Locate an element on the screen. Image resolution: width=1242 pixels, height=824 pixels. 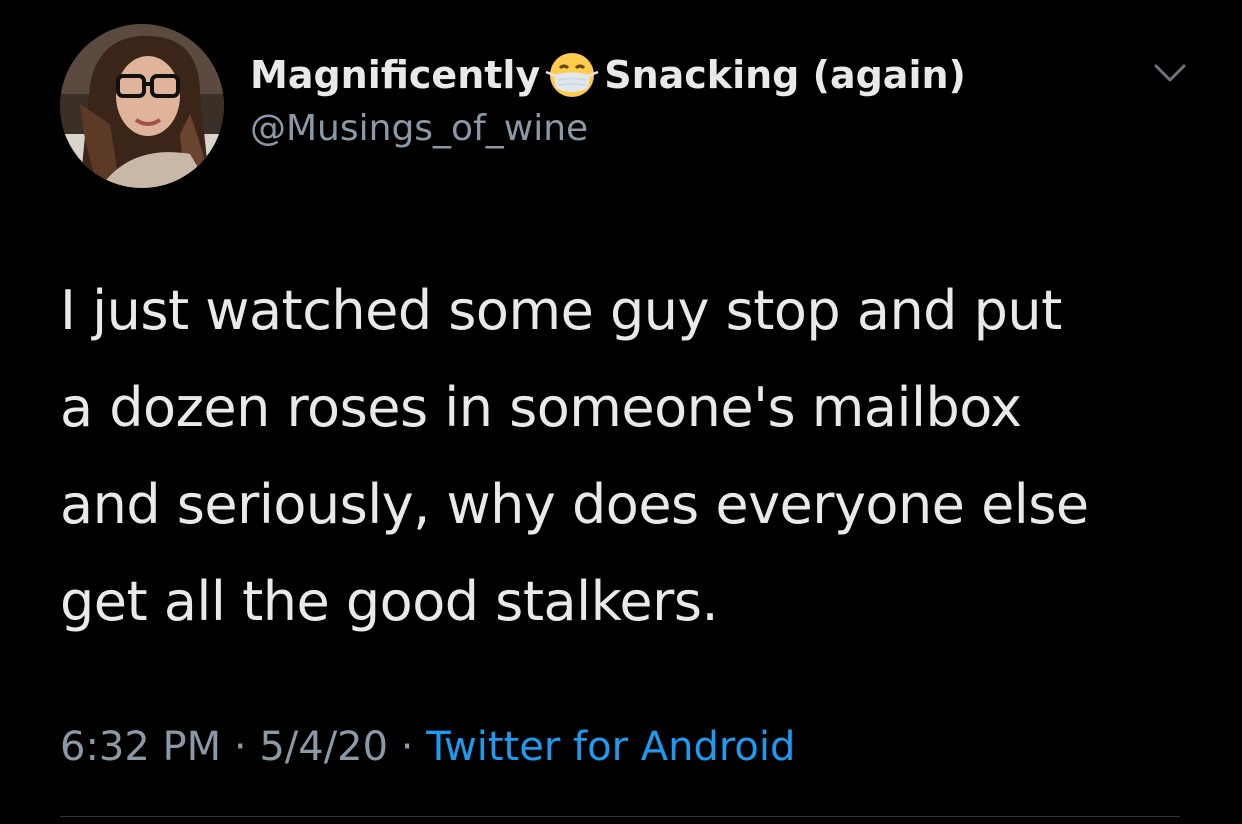
display-name-part1: Magnificently is located at coordinates (395, 75).